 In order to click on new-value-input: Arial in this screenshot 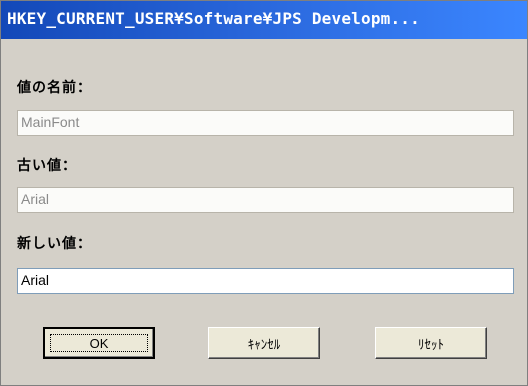, I will do `click(265, 281)`.